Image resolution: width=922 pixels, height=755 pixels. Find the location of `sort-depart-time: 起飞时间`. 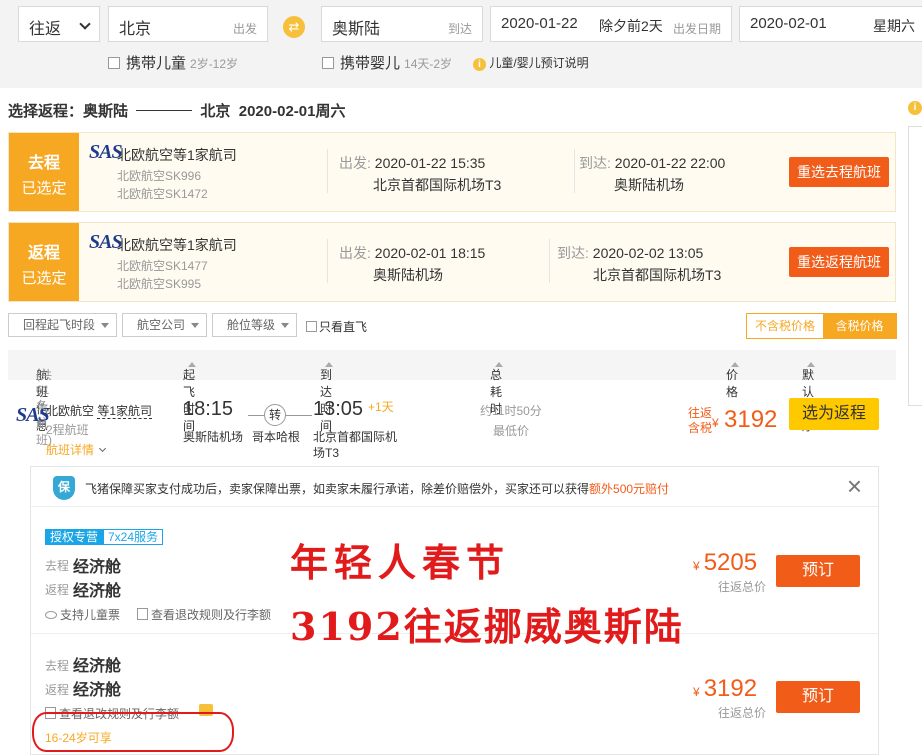

sort-depart-time: 起飞时间 is located at coordinates (189, 395).